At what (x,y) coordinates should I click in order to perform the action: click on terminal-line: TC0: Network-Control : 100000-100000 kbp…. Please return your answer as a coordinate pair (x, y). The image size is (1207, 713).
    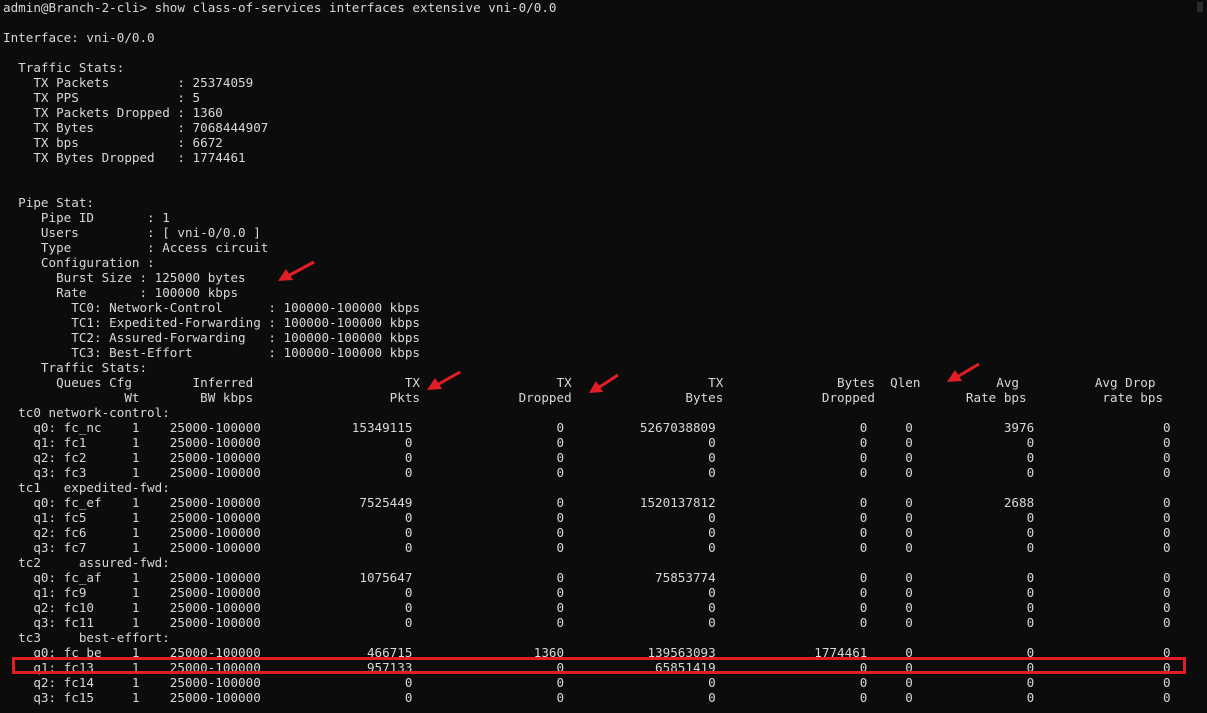
    Looking at the image, I should click on (212, 307).